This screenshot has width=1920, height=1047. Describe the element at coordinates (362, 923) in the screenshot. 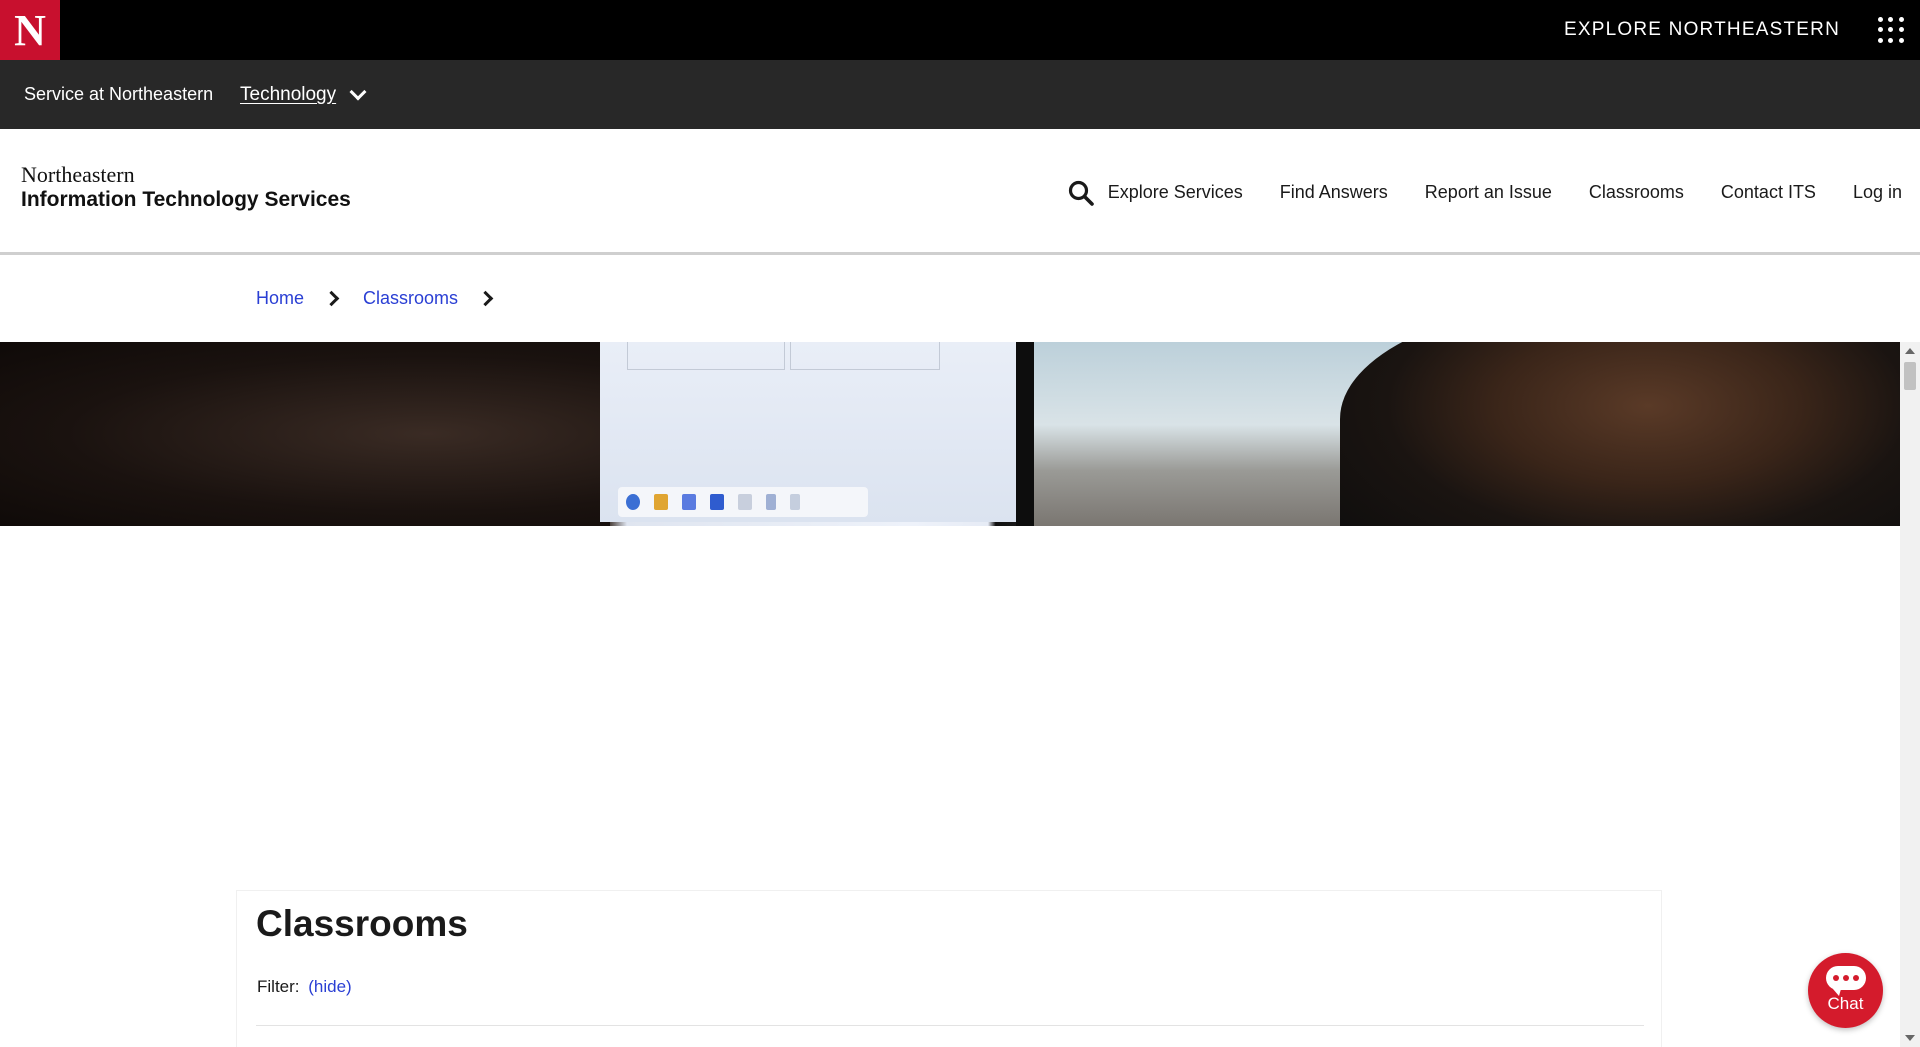

I see `page-title: Classrooms` at that location.